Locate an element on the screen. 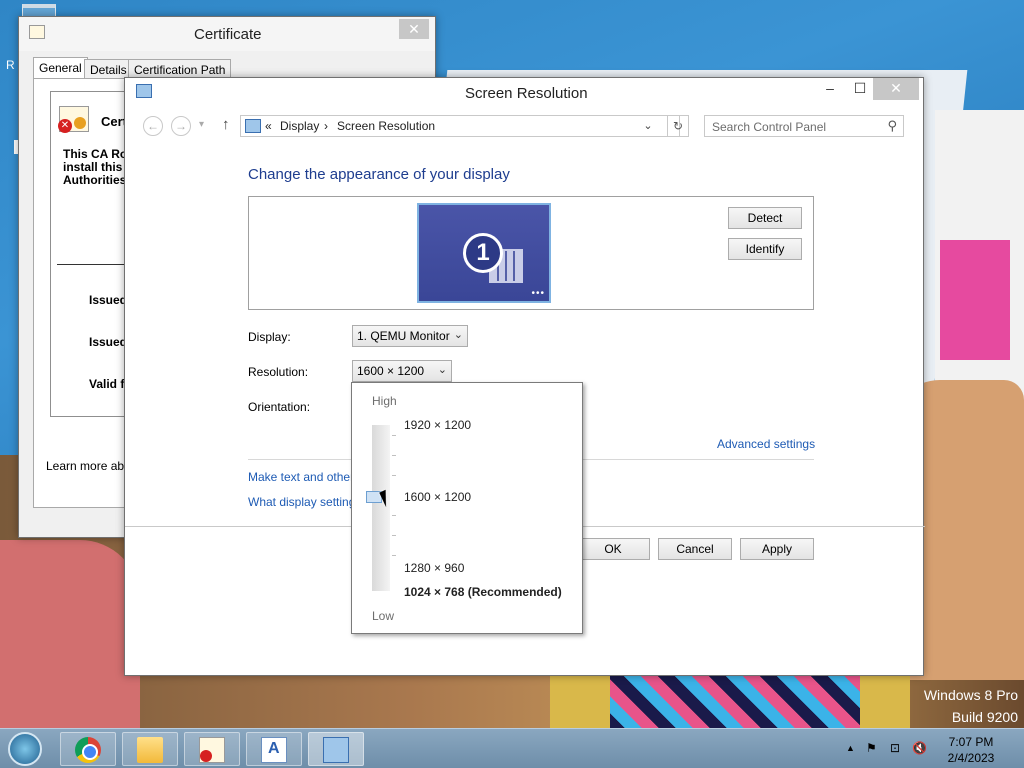 This screenshot has height=768, width=1024. certificate-window-title: Certificate is located at coordinates (228, 34).